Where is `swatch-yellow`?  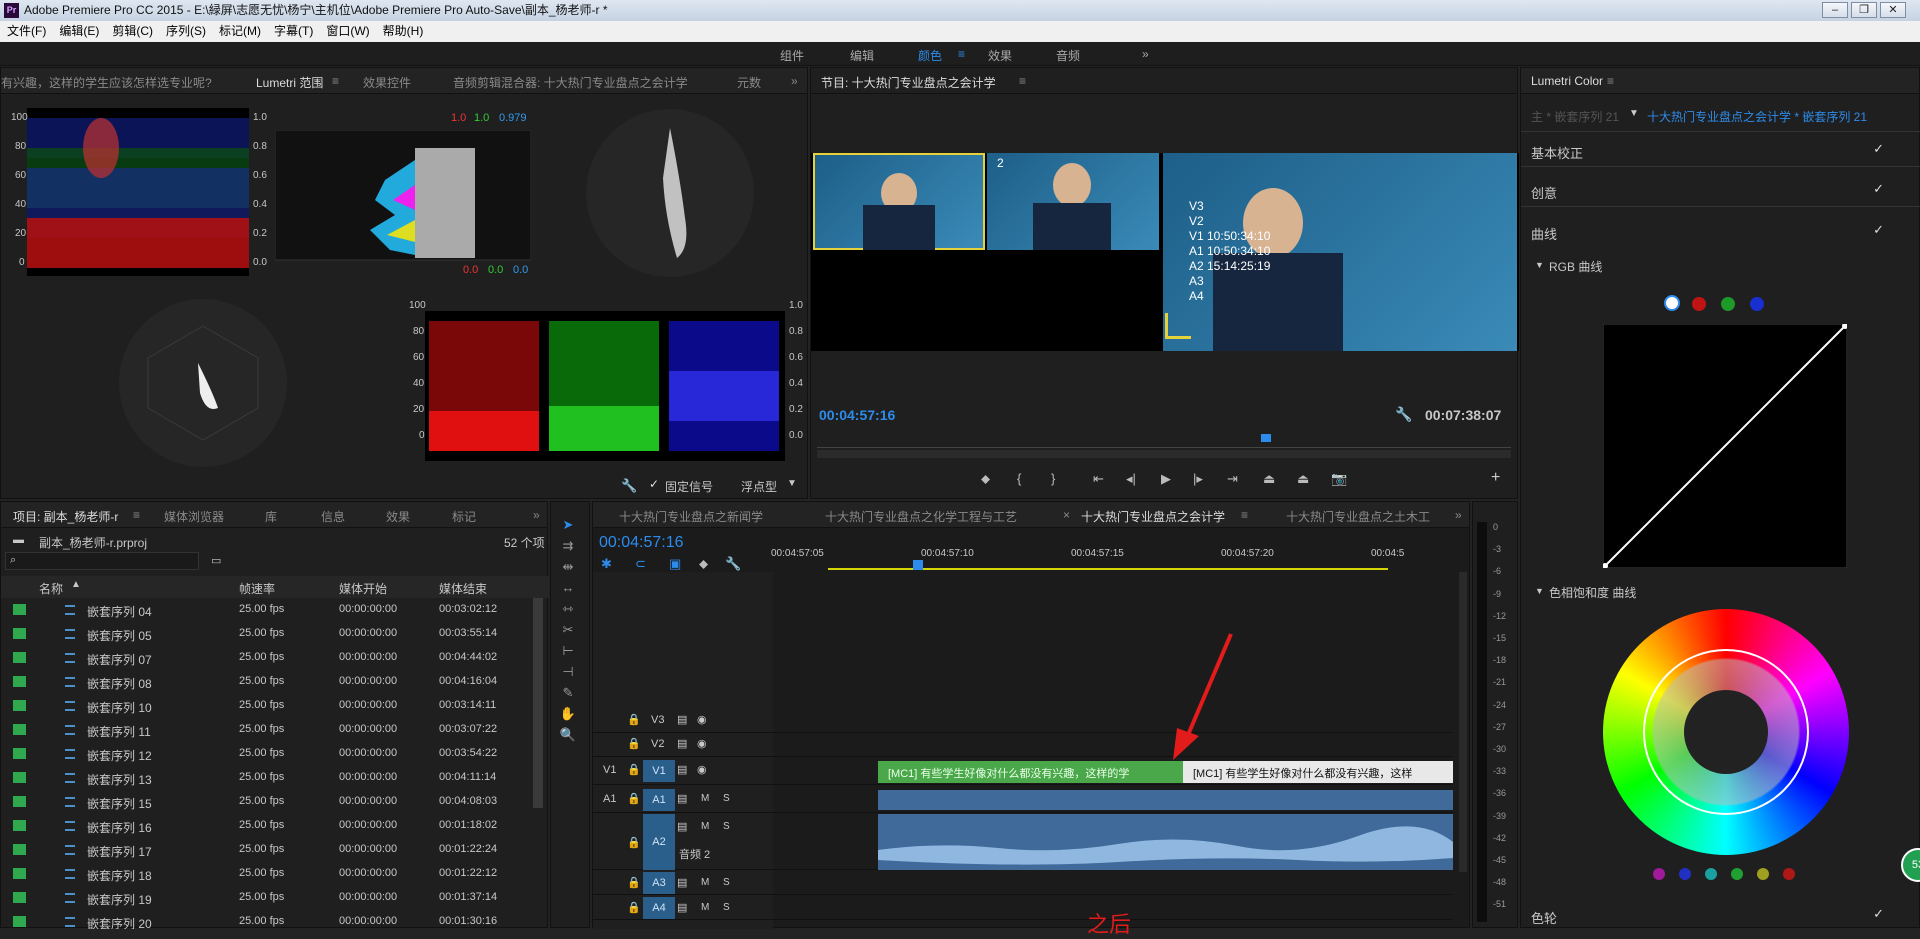
swatch-yellow is located at coordinates (1763, 874).